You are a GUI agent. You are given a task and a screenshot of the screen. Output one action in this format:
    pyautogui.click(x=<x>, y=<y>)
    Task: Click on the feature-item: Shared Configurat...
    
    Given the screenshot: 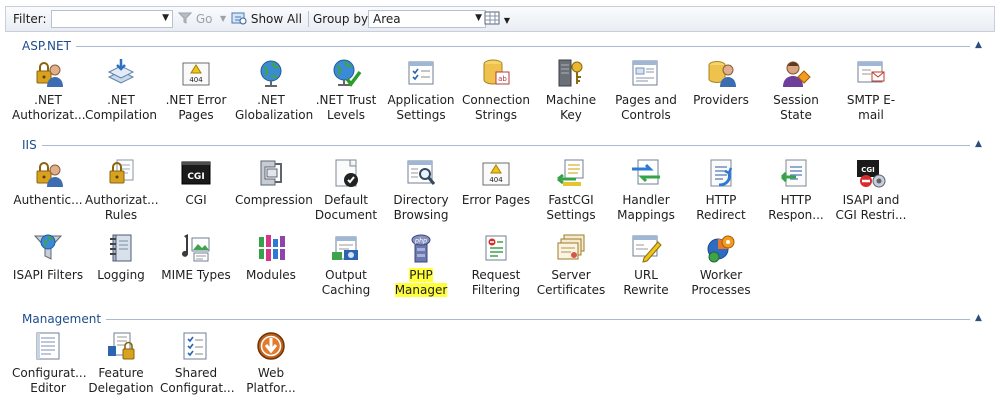 What is the action you would take?
    pyautogui.click(x=197, y=363)
    